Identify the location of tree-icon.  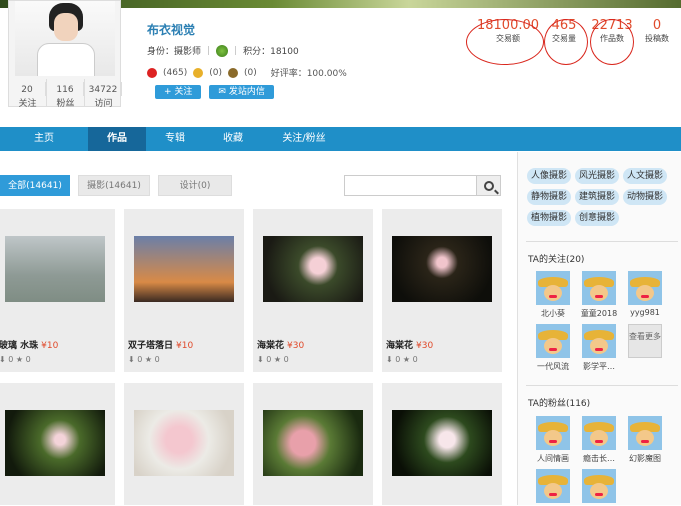
(222, 50).